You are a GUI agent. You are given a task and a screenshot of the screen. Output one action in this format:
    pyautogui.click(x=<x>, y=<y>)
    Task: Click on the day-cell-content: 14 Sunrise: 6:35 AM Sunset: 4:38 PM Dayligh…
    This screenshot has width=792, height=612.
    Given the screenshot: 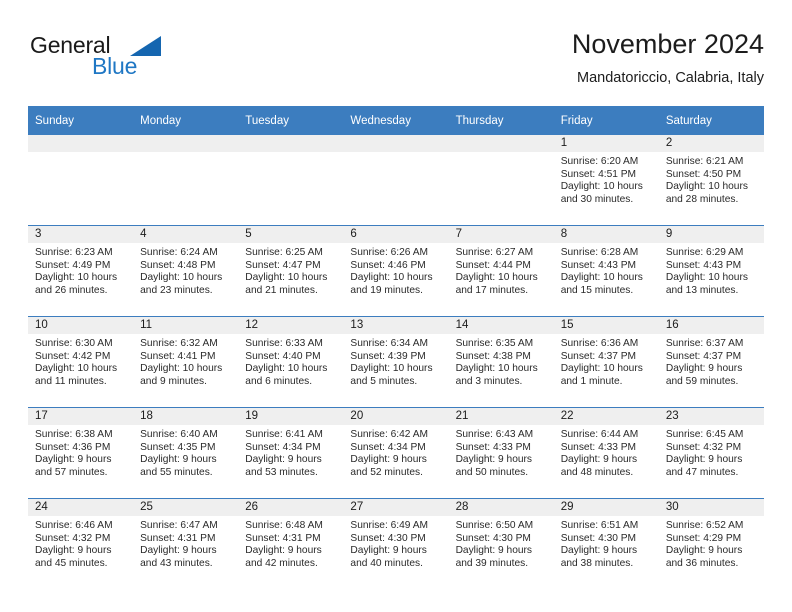 What is the action you would take?
    pyautogui.click(x=501, y=362)
    